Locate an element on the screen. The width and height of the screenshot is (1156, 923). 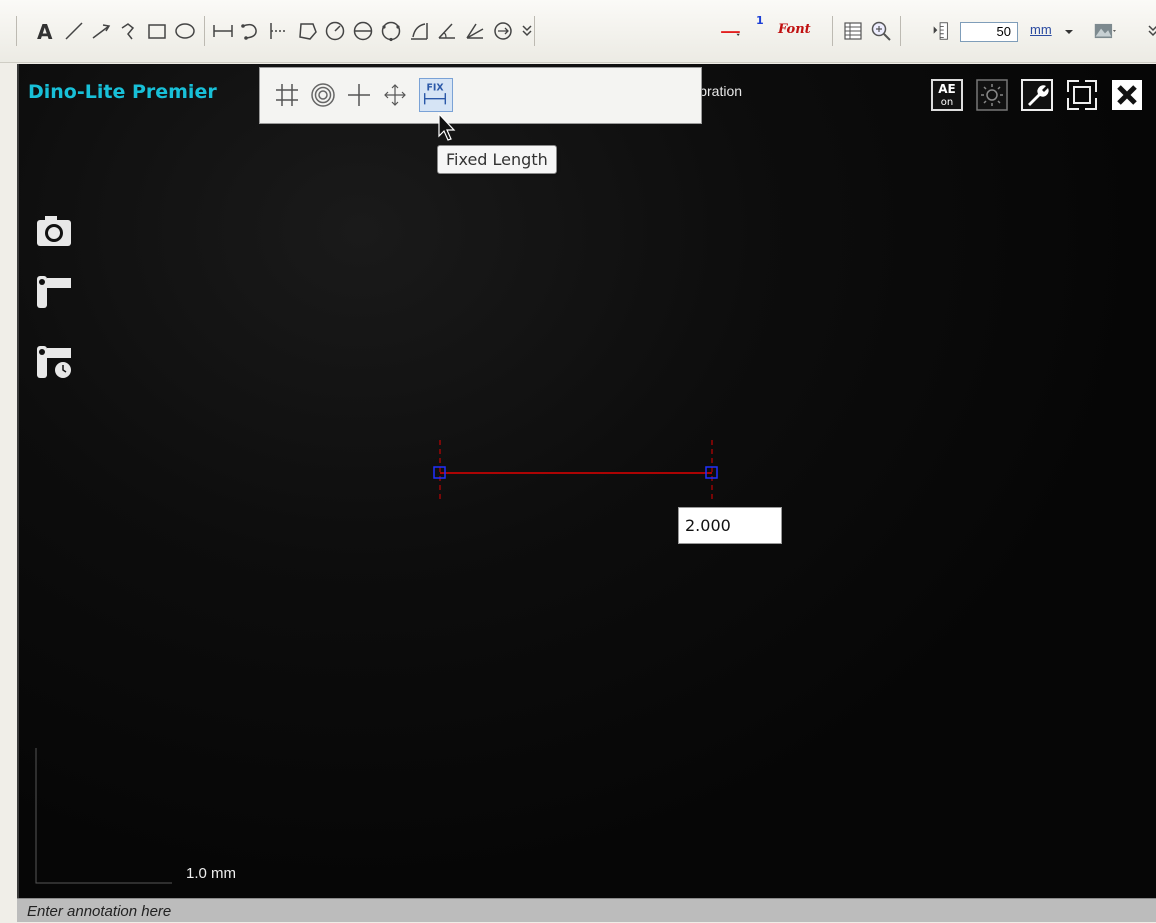
picture-settings-icon is located at coordinates (1108, 31).